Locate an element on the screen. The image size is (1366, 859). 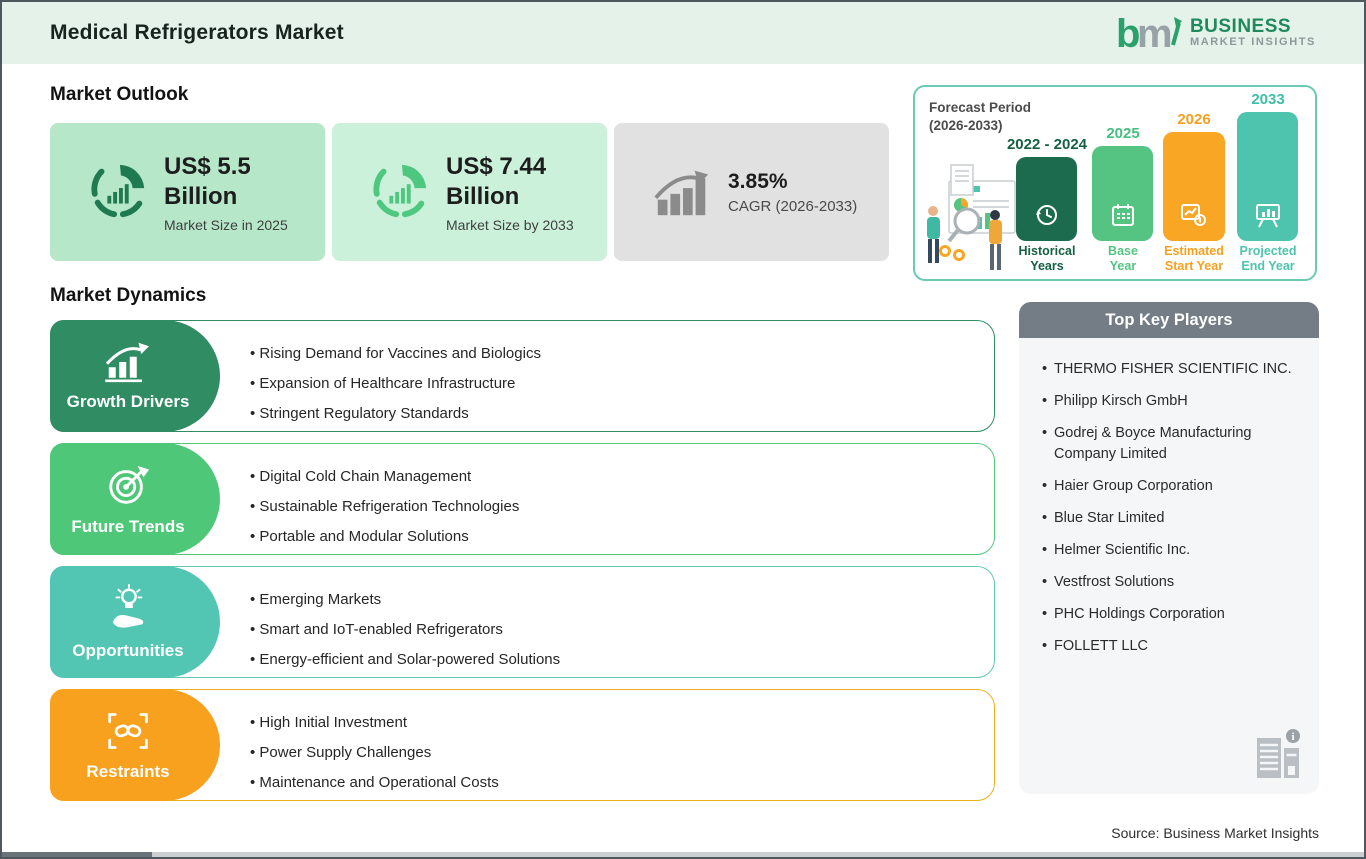
bullet-item: Emerging Markets is located at coordinates (405, 600).